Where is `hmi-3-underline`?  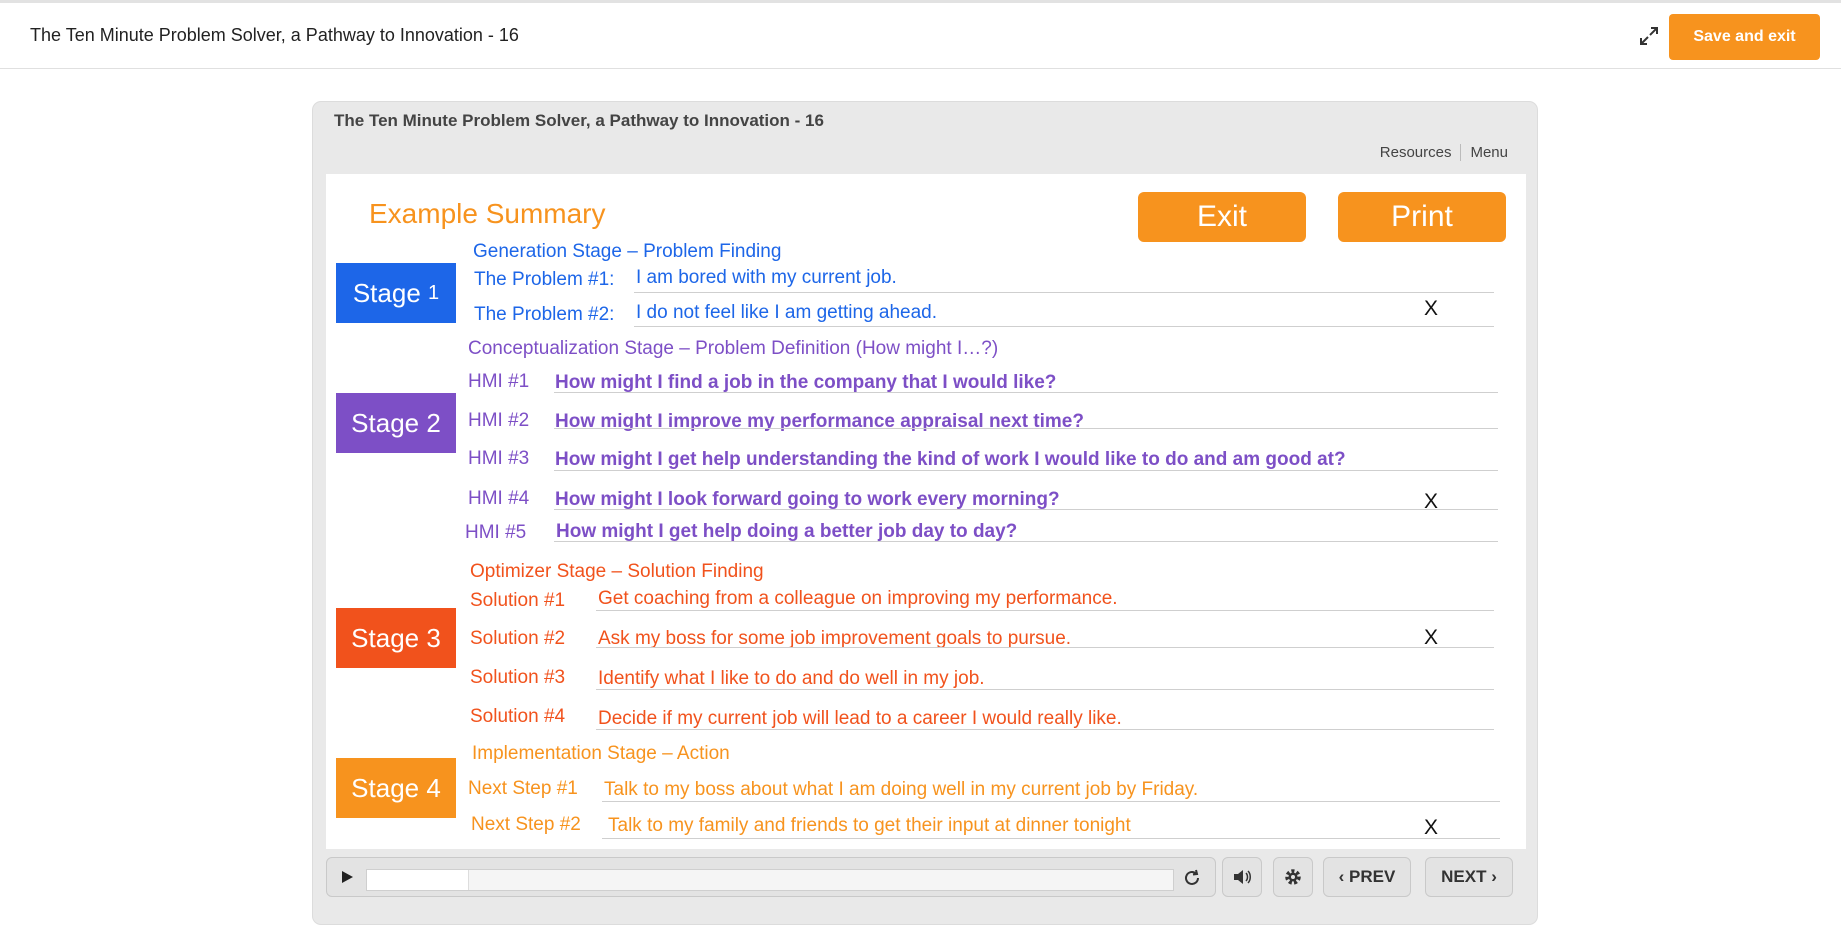
hmi-3-underline is located at coordinates (1026, 470).